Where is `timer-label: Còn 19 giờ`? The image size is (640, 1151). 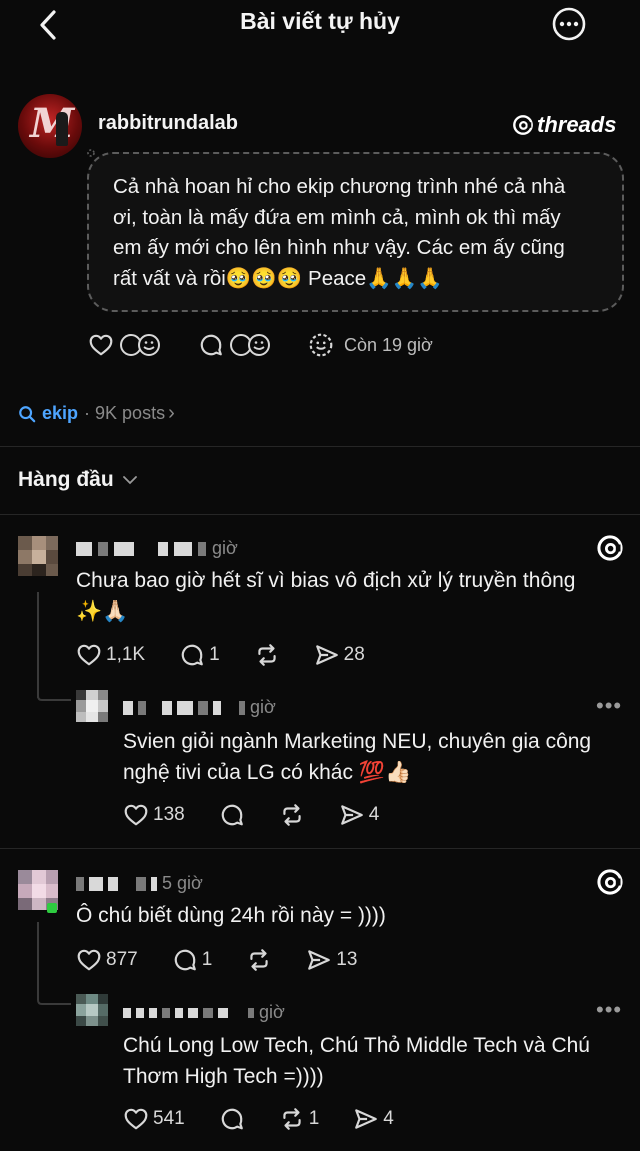 timer-label: Còn 19 giờ is located at coordinates (388, 344).